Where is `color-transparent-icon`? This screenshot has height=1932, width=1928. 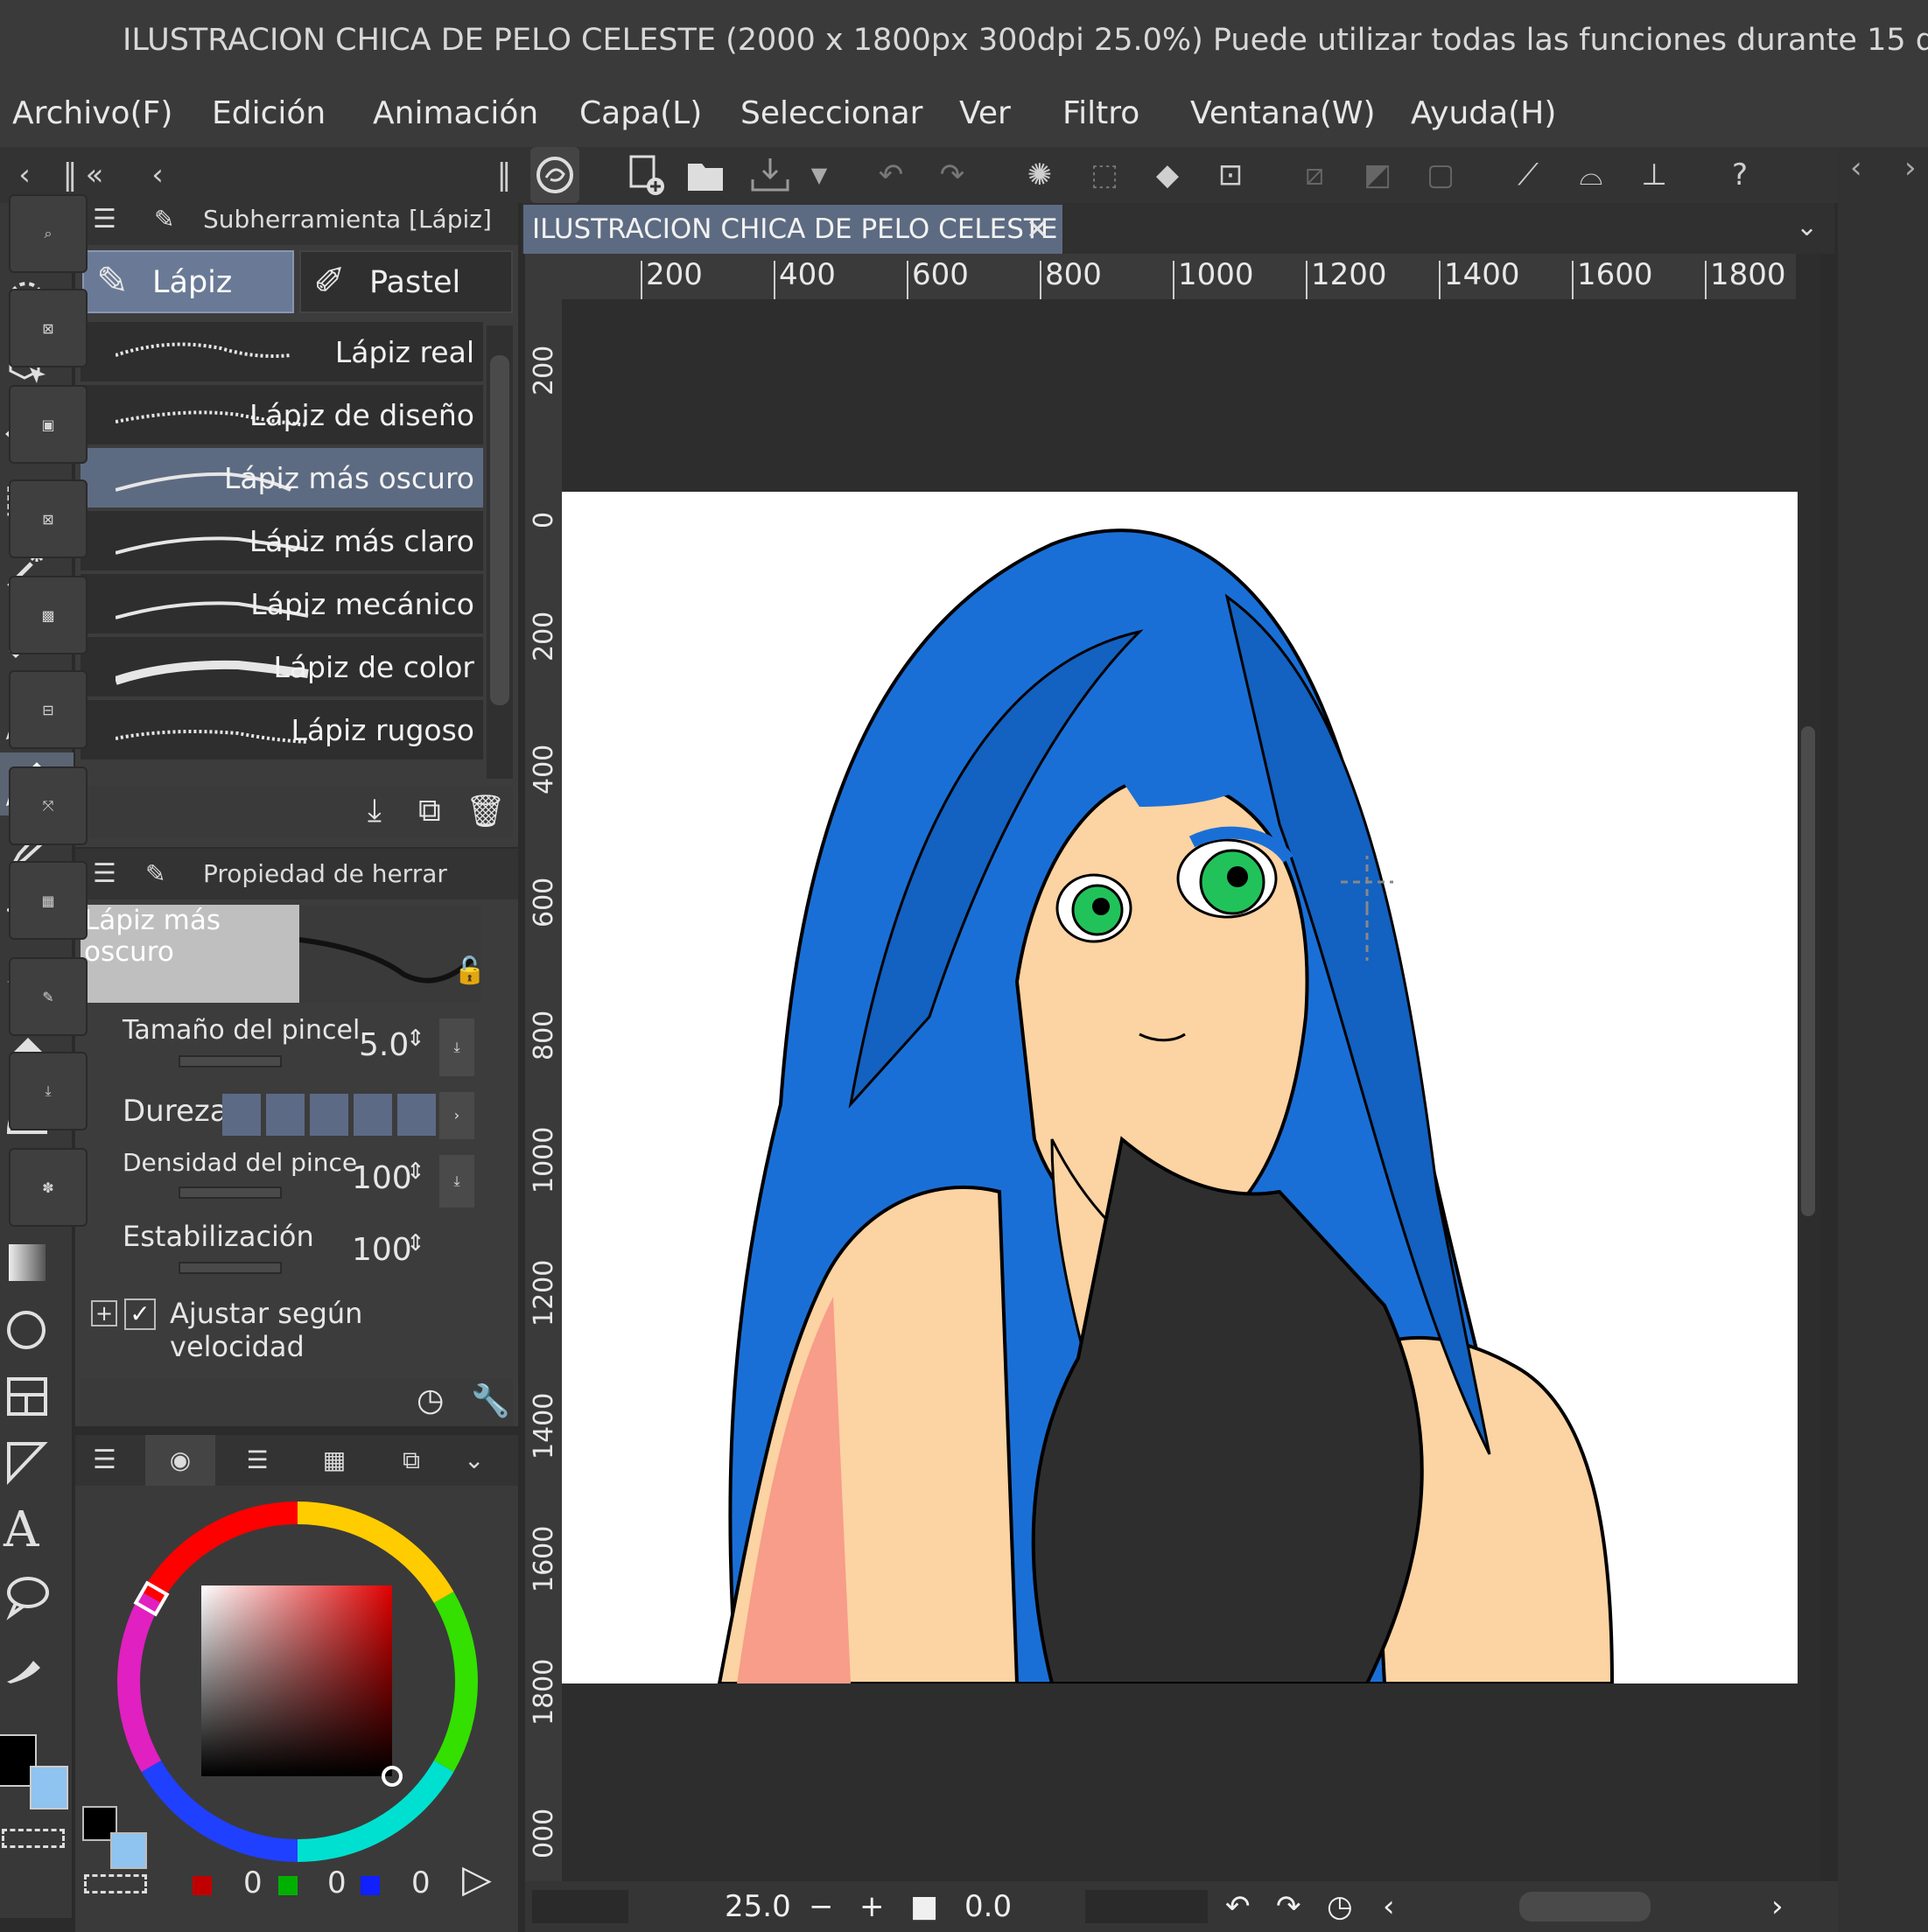
color-transparent-icon is located at coordinates (115, 1884).